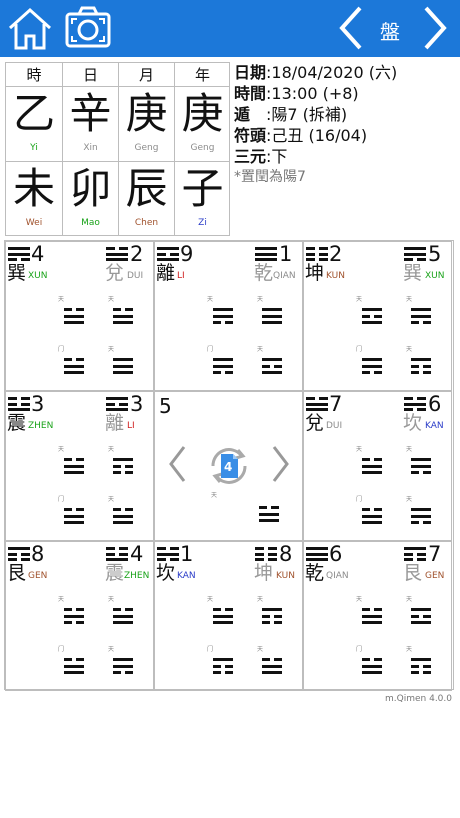 The height and width of the screenshot is (818, 460). Describe the element at coordinates (332, 72) in the screenshot. I see `date-value: :18/04/2020 (六)` at that location.